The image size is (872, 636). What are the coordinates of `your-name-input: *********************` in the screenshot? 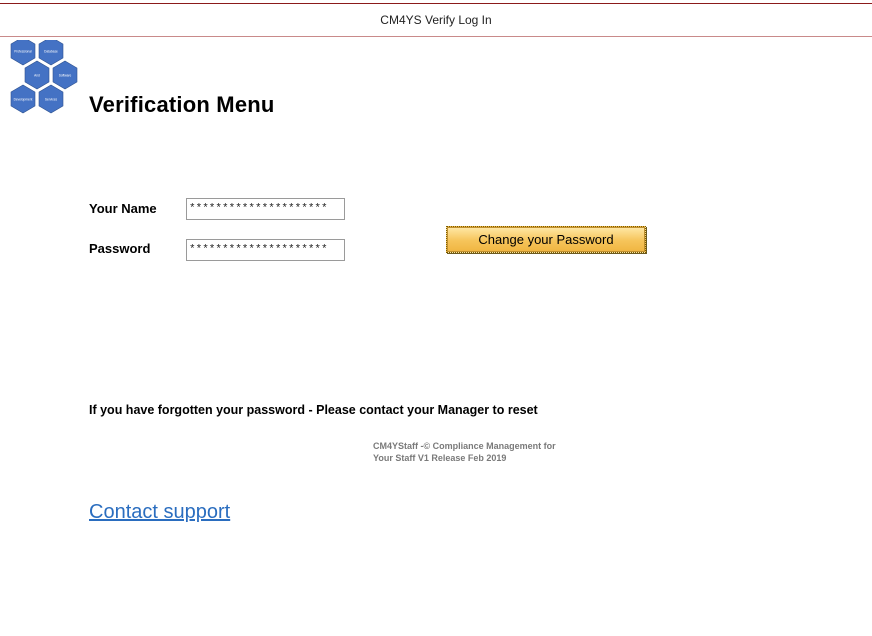 It's located at (265, 209).